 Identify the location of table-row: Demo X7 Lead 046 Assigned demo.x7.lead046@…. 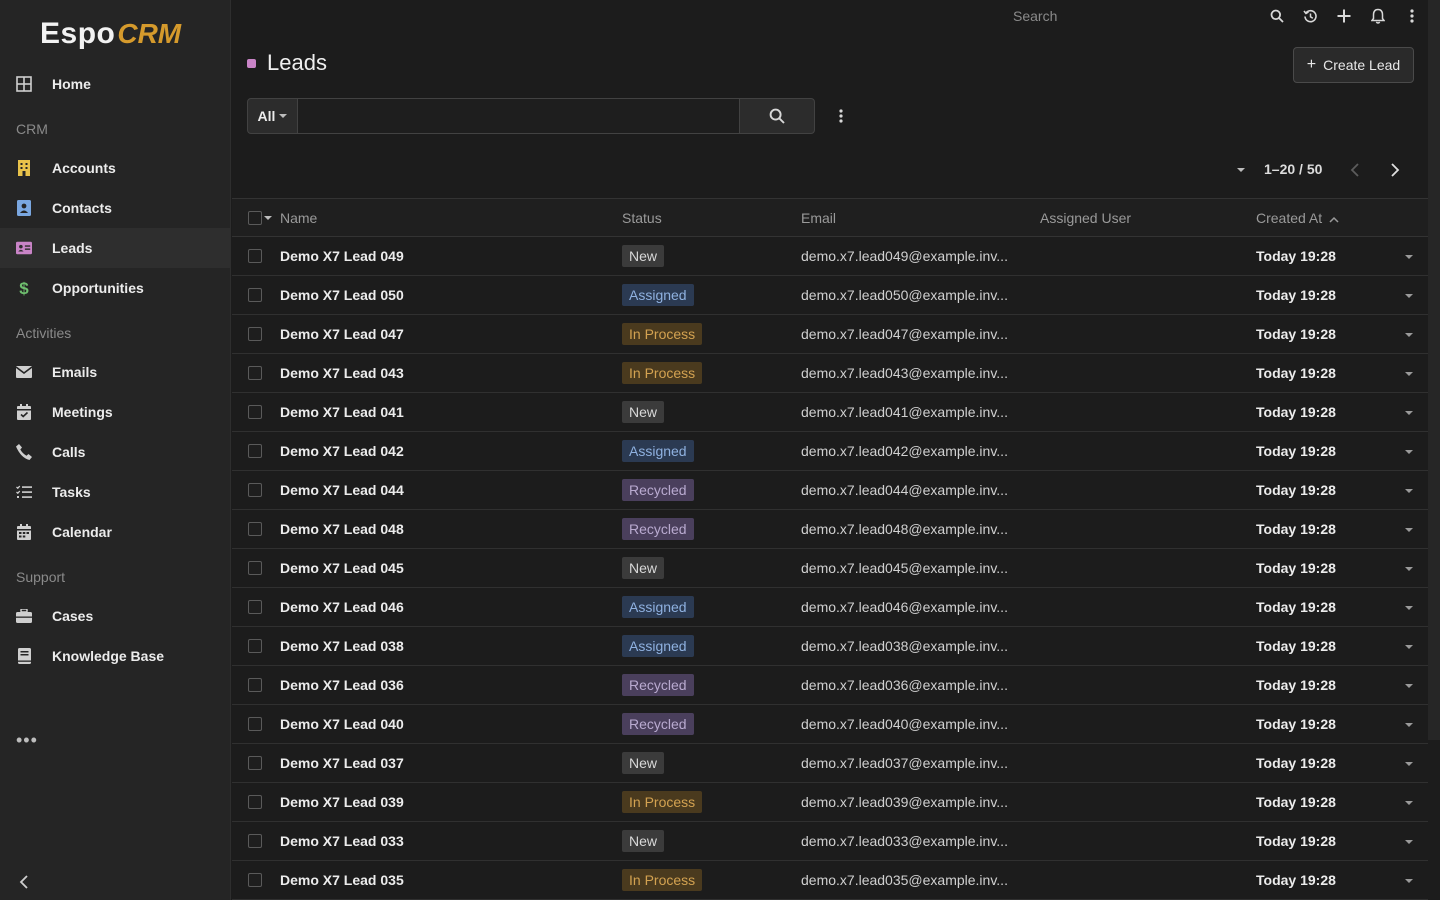
(830, 607).